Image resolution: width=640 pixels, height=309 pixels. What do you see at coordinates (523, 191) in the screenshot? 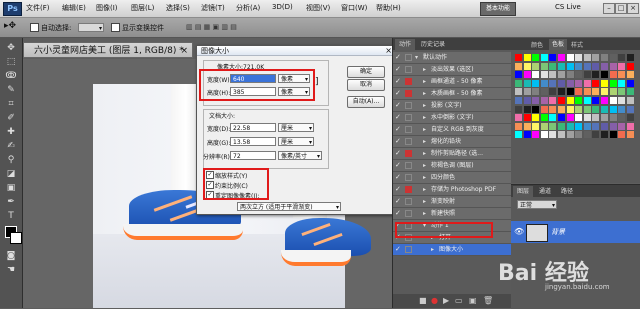
I see `tab-layers: 图层` at bounding box center [523, 191].